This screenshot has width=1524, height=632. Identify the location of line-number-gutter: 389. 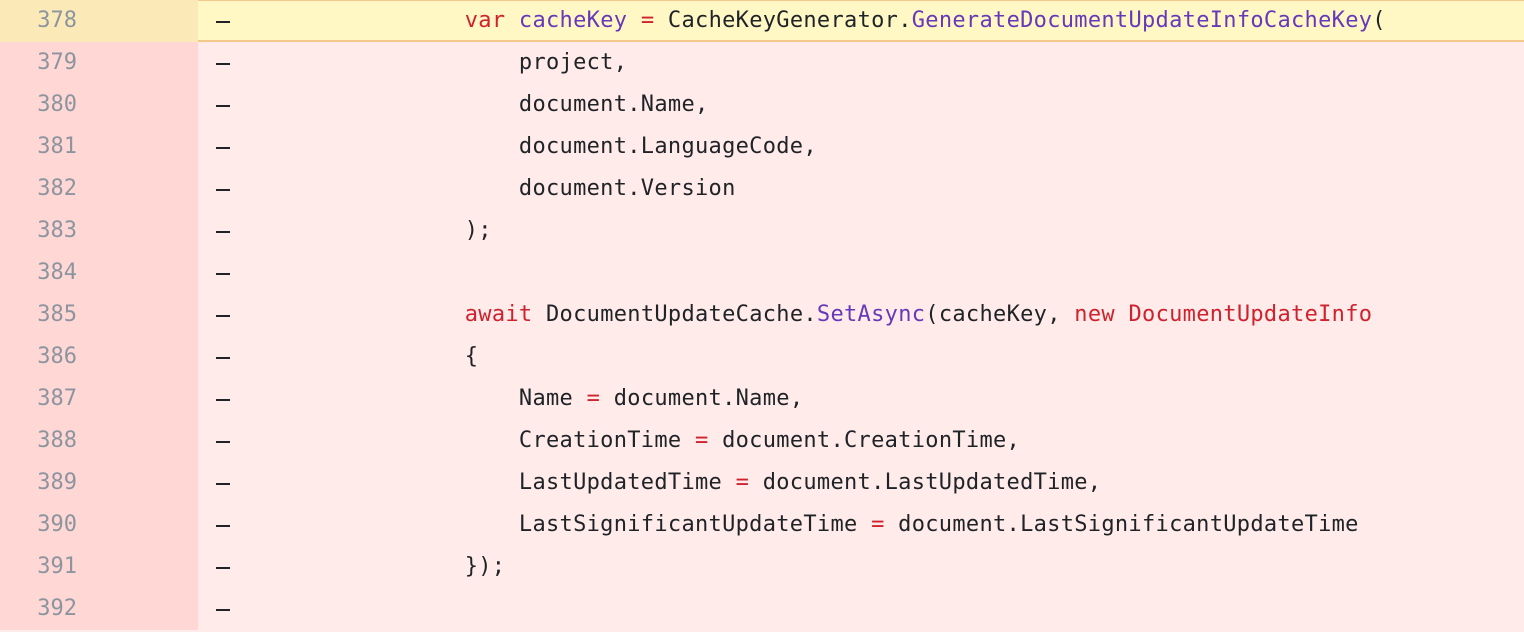
(99, 483).